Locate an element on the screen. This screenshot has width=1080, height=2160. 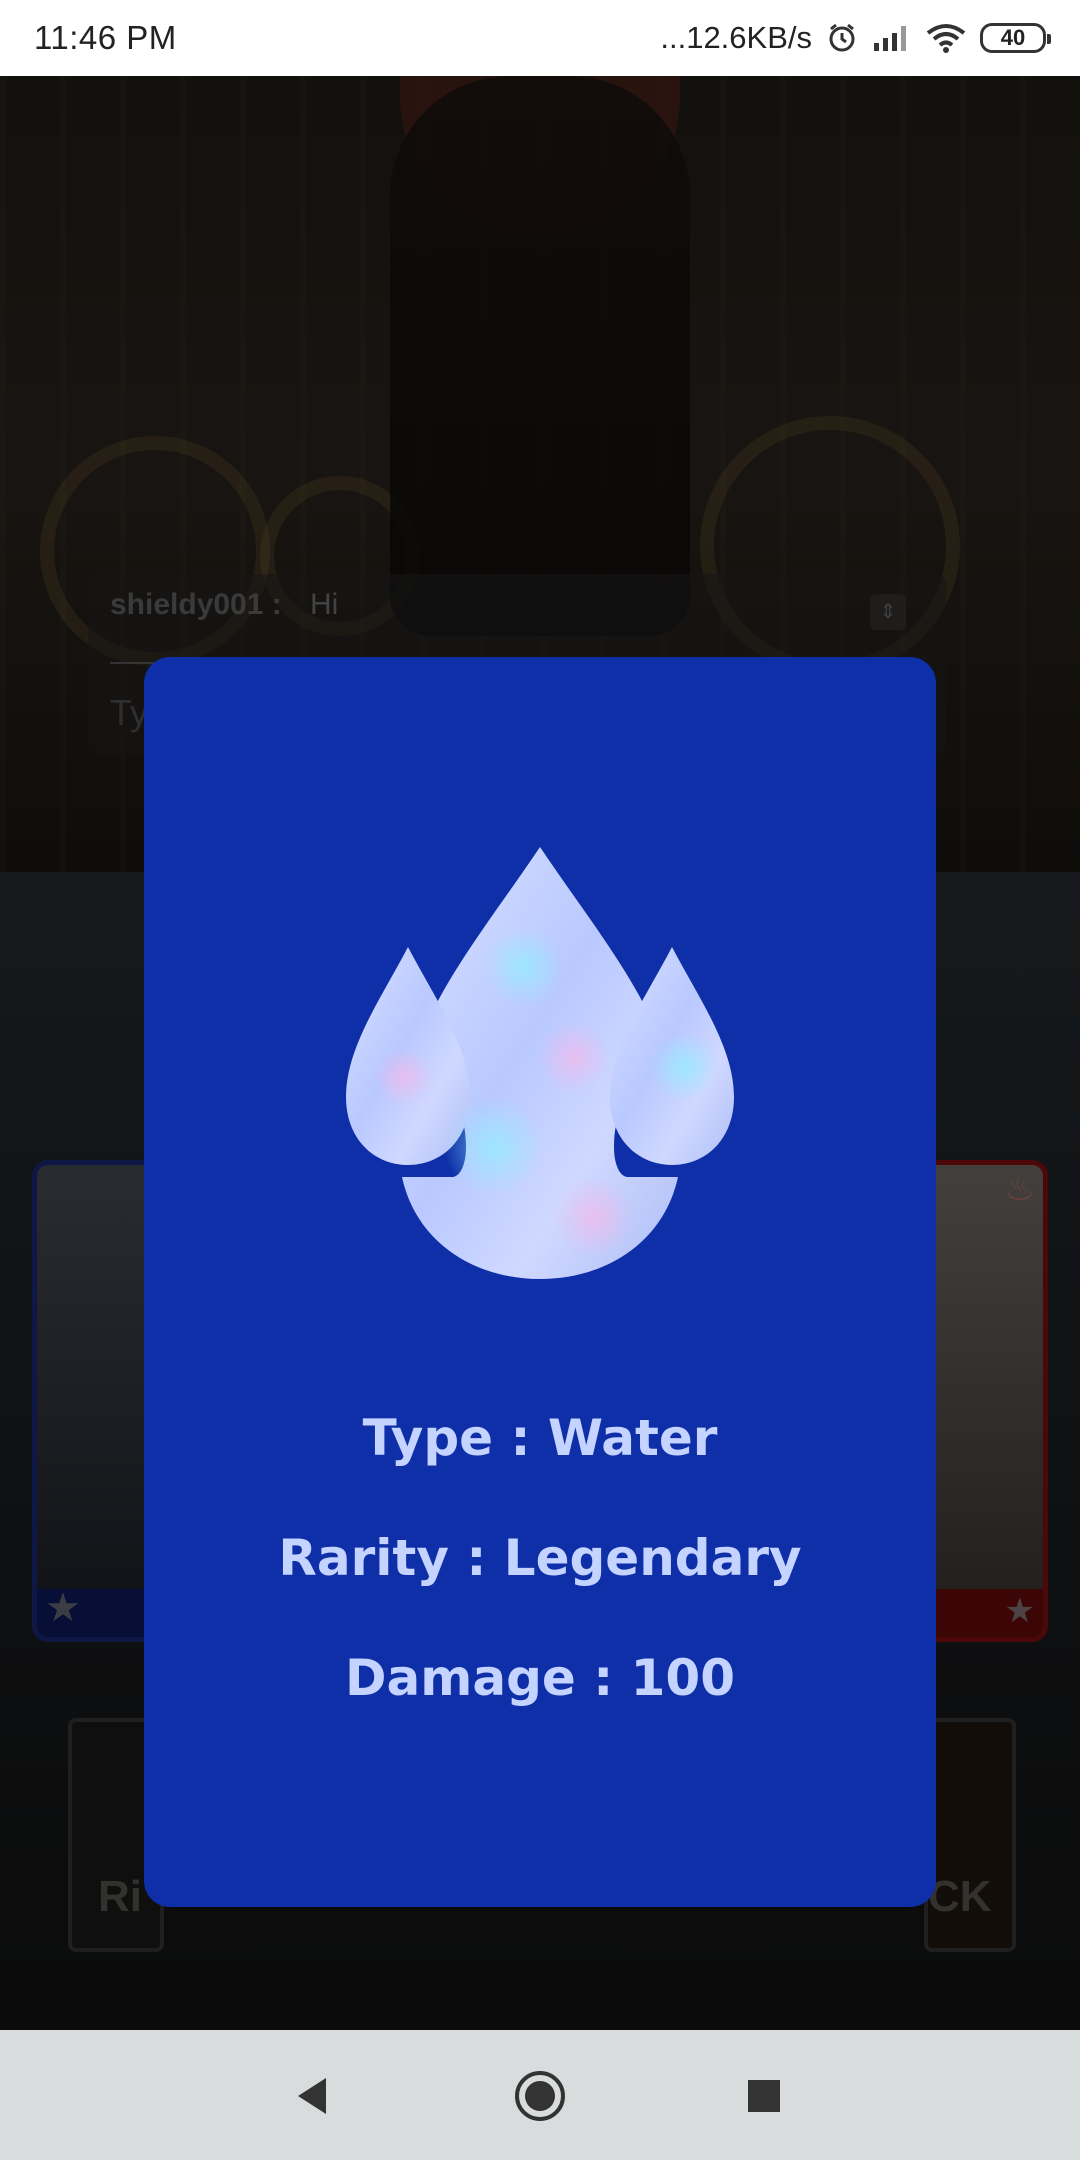
status-bar: 11:46 PM ...12.6KB/s 40 is located at coordinates (540, 38).